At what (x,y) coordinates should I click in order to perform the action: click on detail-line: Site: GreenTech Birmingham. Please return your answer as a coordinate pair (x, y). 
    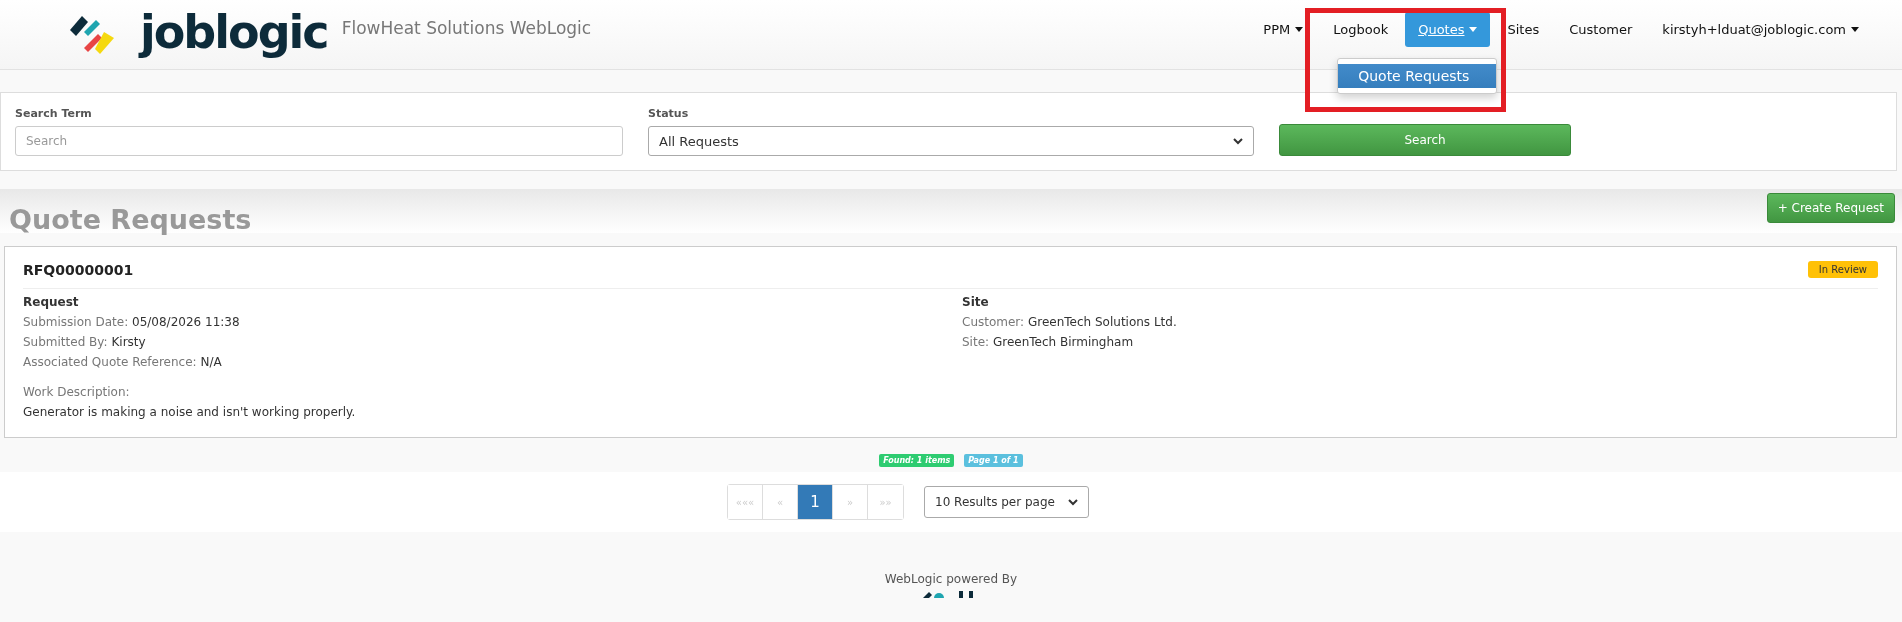
    Looking at the image, I should click on (1048, 342).